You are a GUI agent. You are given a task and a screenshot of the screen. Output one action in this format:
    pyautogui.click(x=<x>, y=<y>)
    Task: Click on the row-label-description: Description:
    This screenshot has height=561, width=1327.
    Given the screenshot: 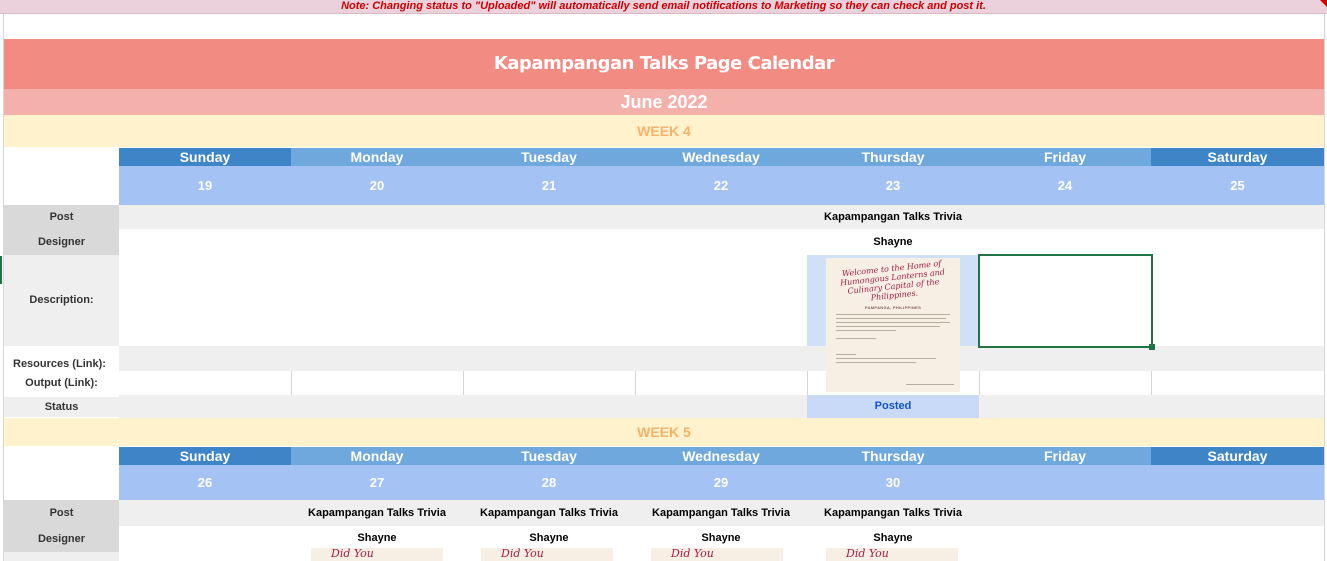 What is the action you would take?
    pyautogui.click(x=61, y=300)
    